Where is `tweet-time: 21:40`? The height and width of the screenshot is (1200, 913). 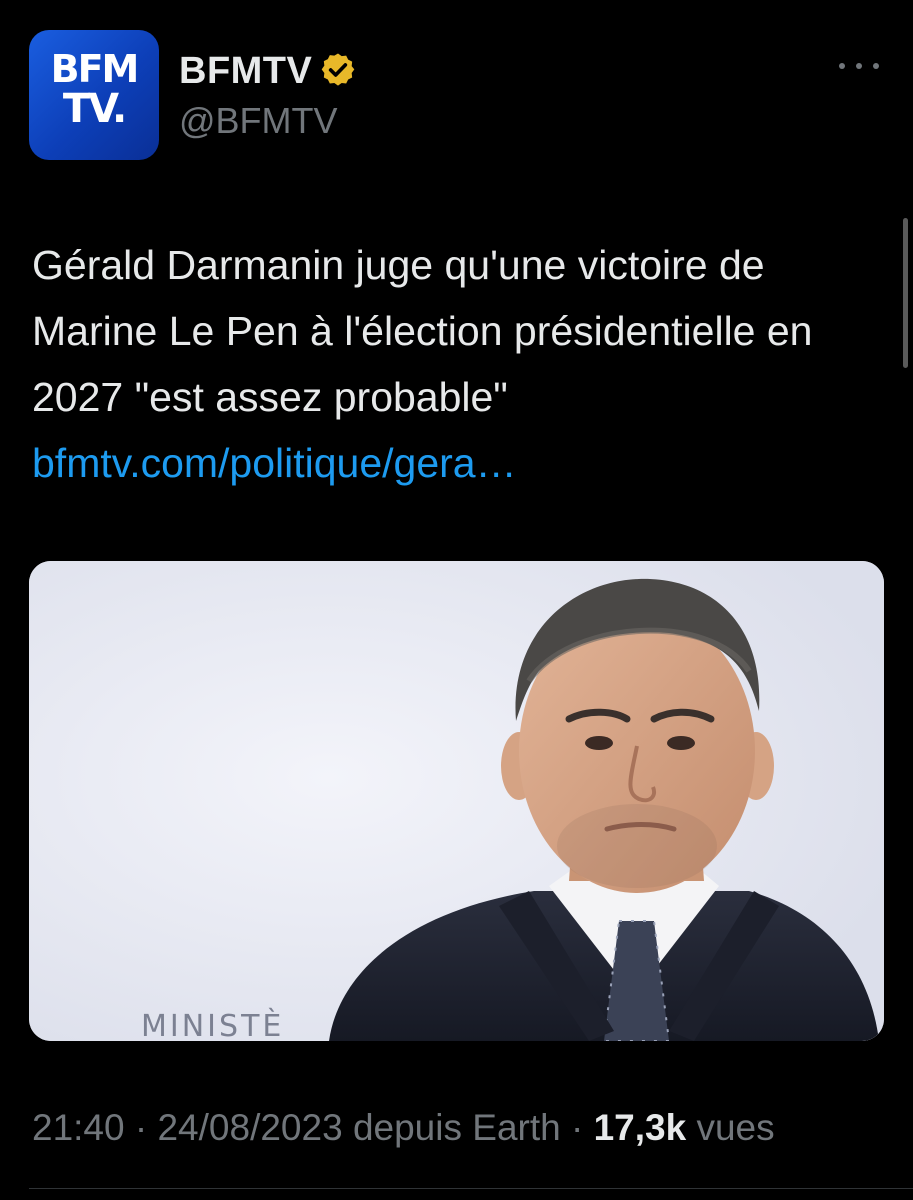 tweet-time: 21:40 is located at coordinates (78, 1127).